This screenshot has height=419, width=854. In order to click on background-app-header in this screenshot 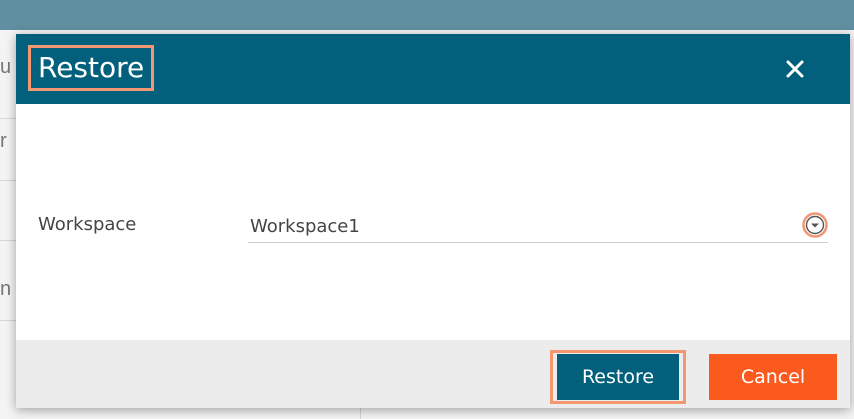, I will do `click(427, 15)`.